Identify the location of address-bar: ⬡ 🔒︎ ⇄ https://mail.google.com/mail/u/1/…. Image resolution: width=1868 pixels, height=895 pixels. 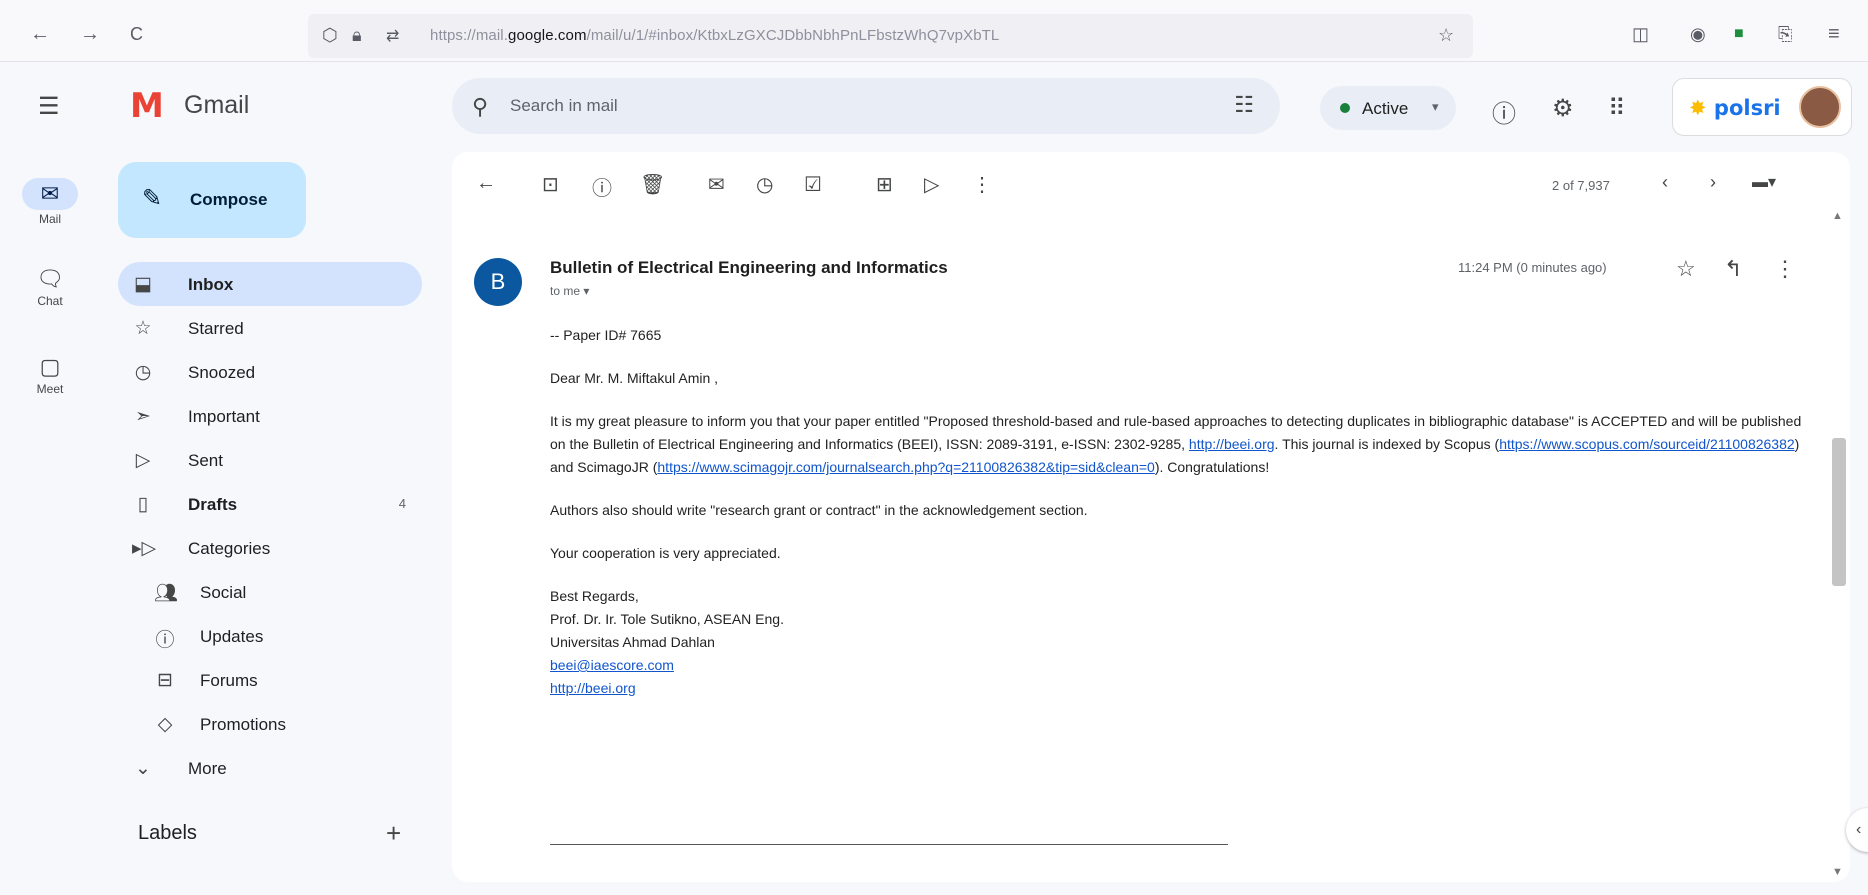
(890, 36).